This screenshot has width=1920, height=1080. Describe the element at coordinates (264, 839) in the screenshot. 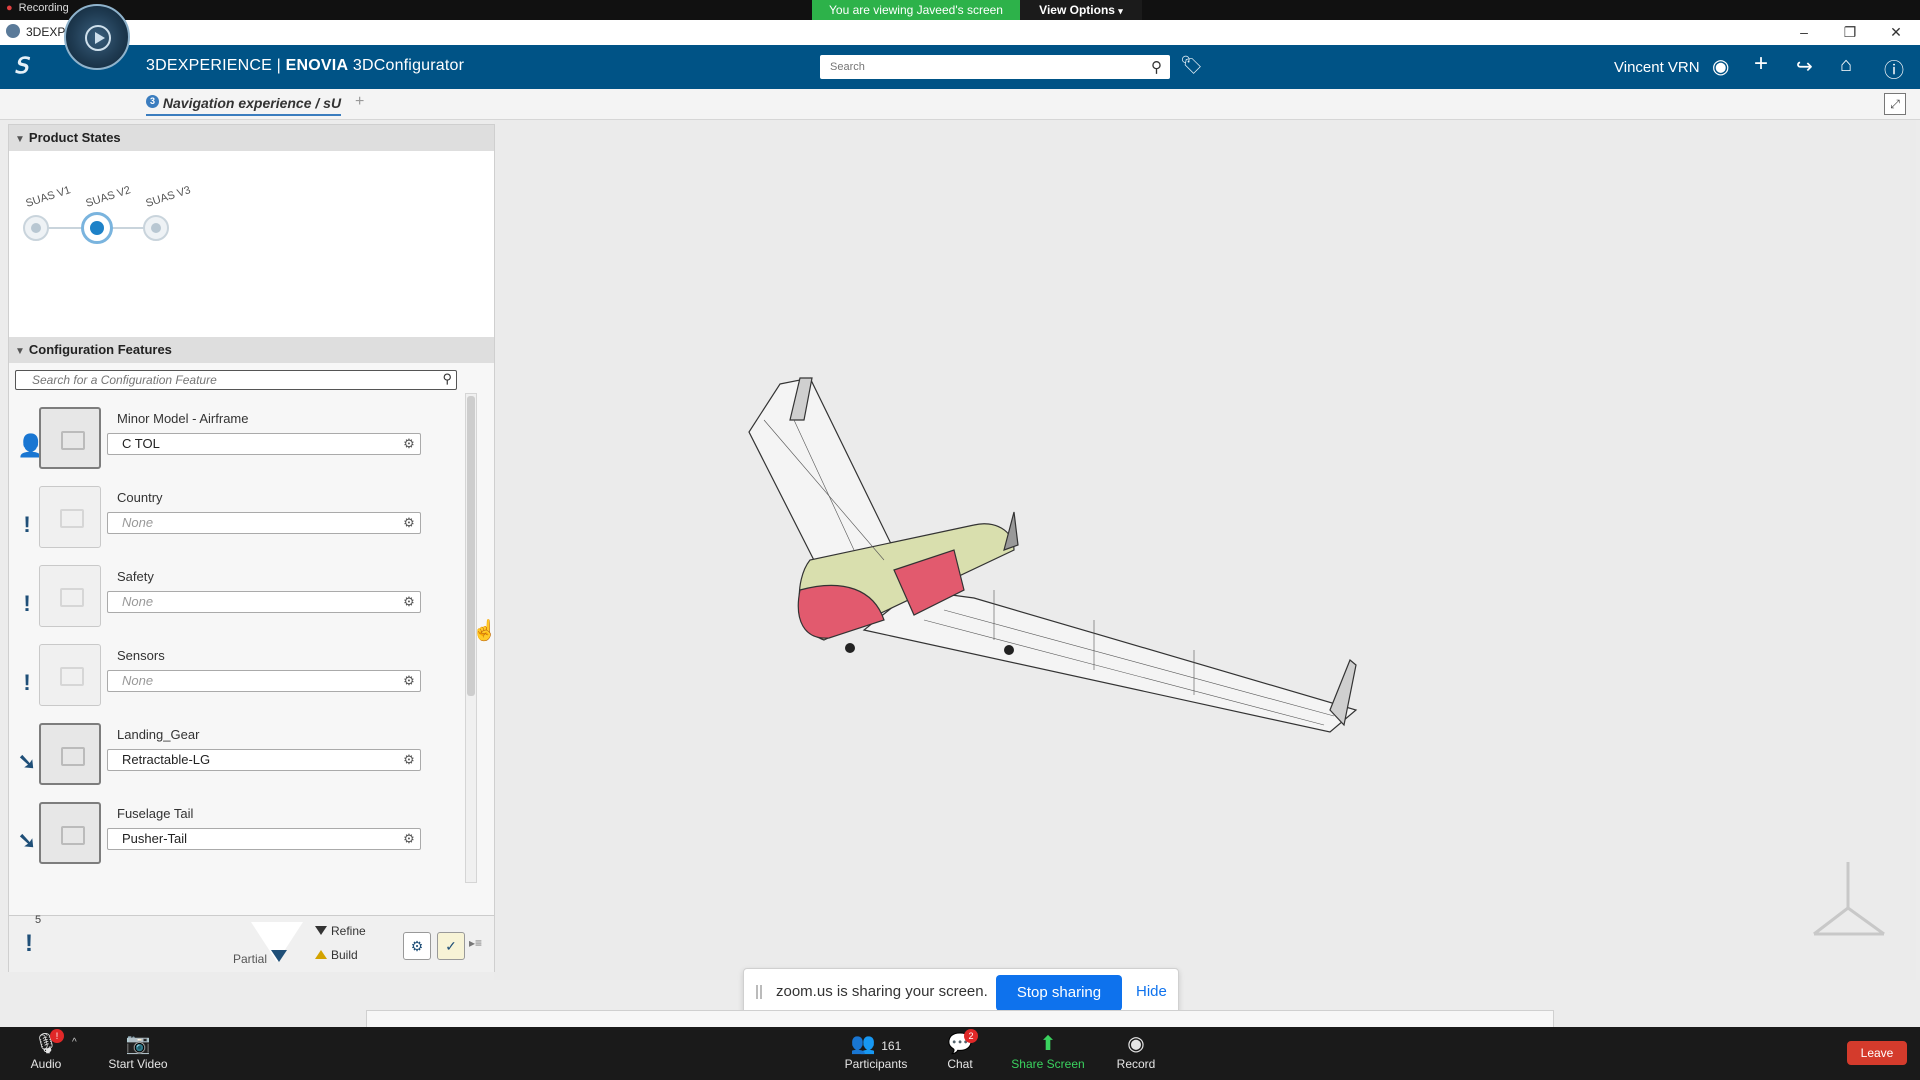

I see `feature-value-select: Pusher-Tail ⚙` at that location.